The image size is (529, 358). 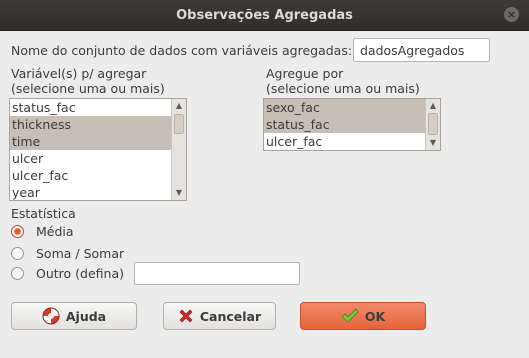 What do you see at coordinates (352, 141) in the screenshot?
I see `group-by-list-item: ulcer_fac` at bounding box center [352, 141].